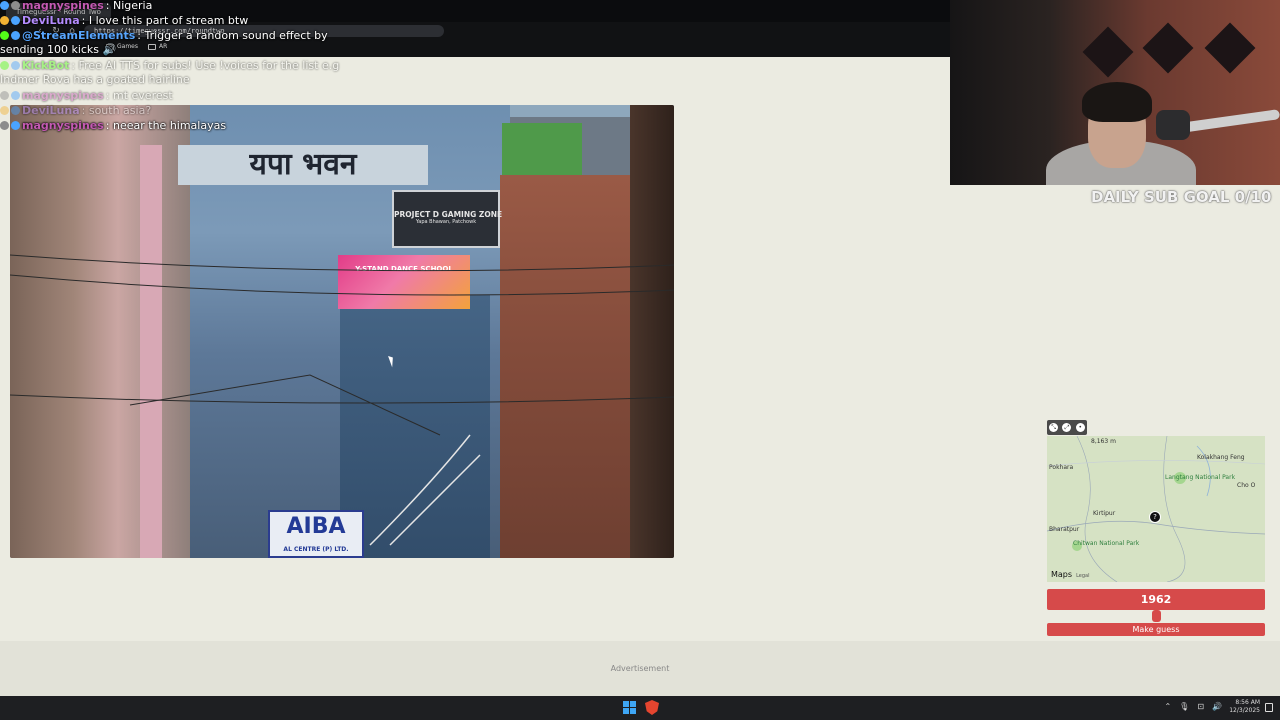  I want to click on map-label: Langtang National Park, so click(1200, 477).